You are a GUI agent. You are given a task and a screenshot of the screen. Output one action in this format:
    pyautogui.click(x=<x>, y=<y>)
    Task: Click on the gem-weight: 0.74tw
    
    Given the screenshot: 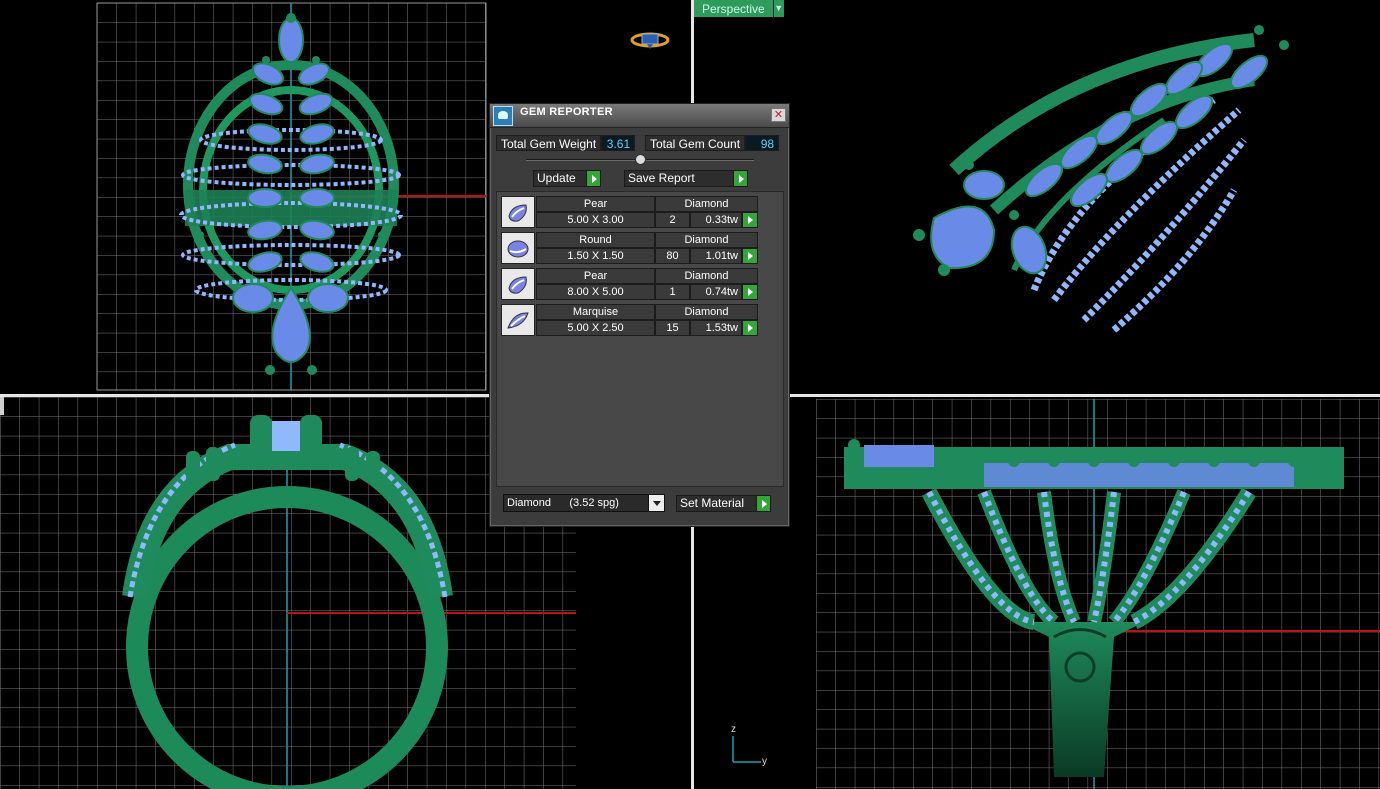 What is the action you would take?
    pyautogui.click(x=716, y=292)
    